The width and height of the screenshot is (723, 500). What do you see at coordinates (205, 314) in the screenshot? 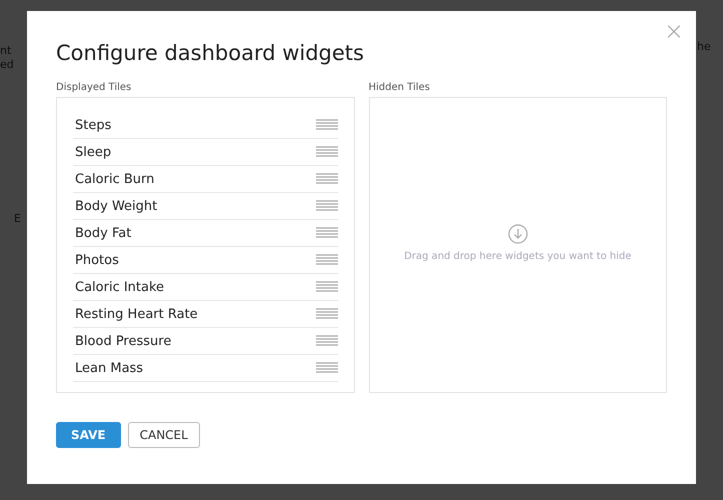
I see `tile-row: Resting Heart Rate` at bounding box center [205, 314].